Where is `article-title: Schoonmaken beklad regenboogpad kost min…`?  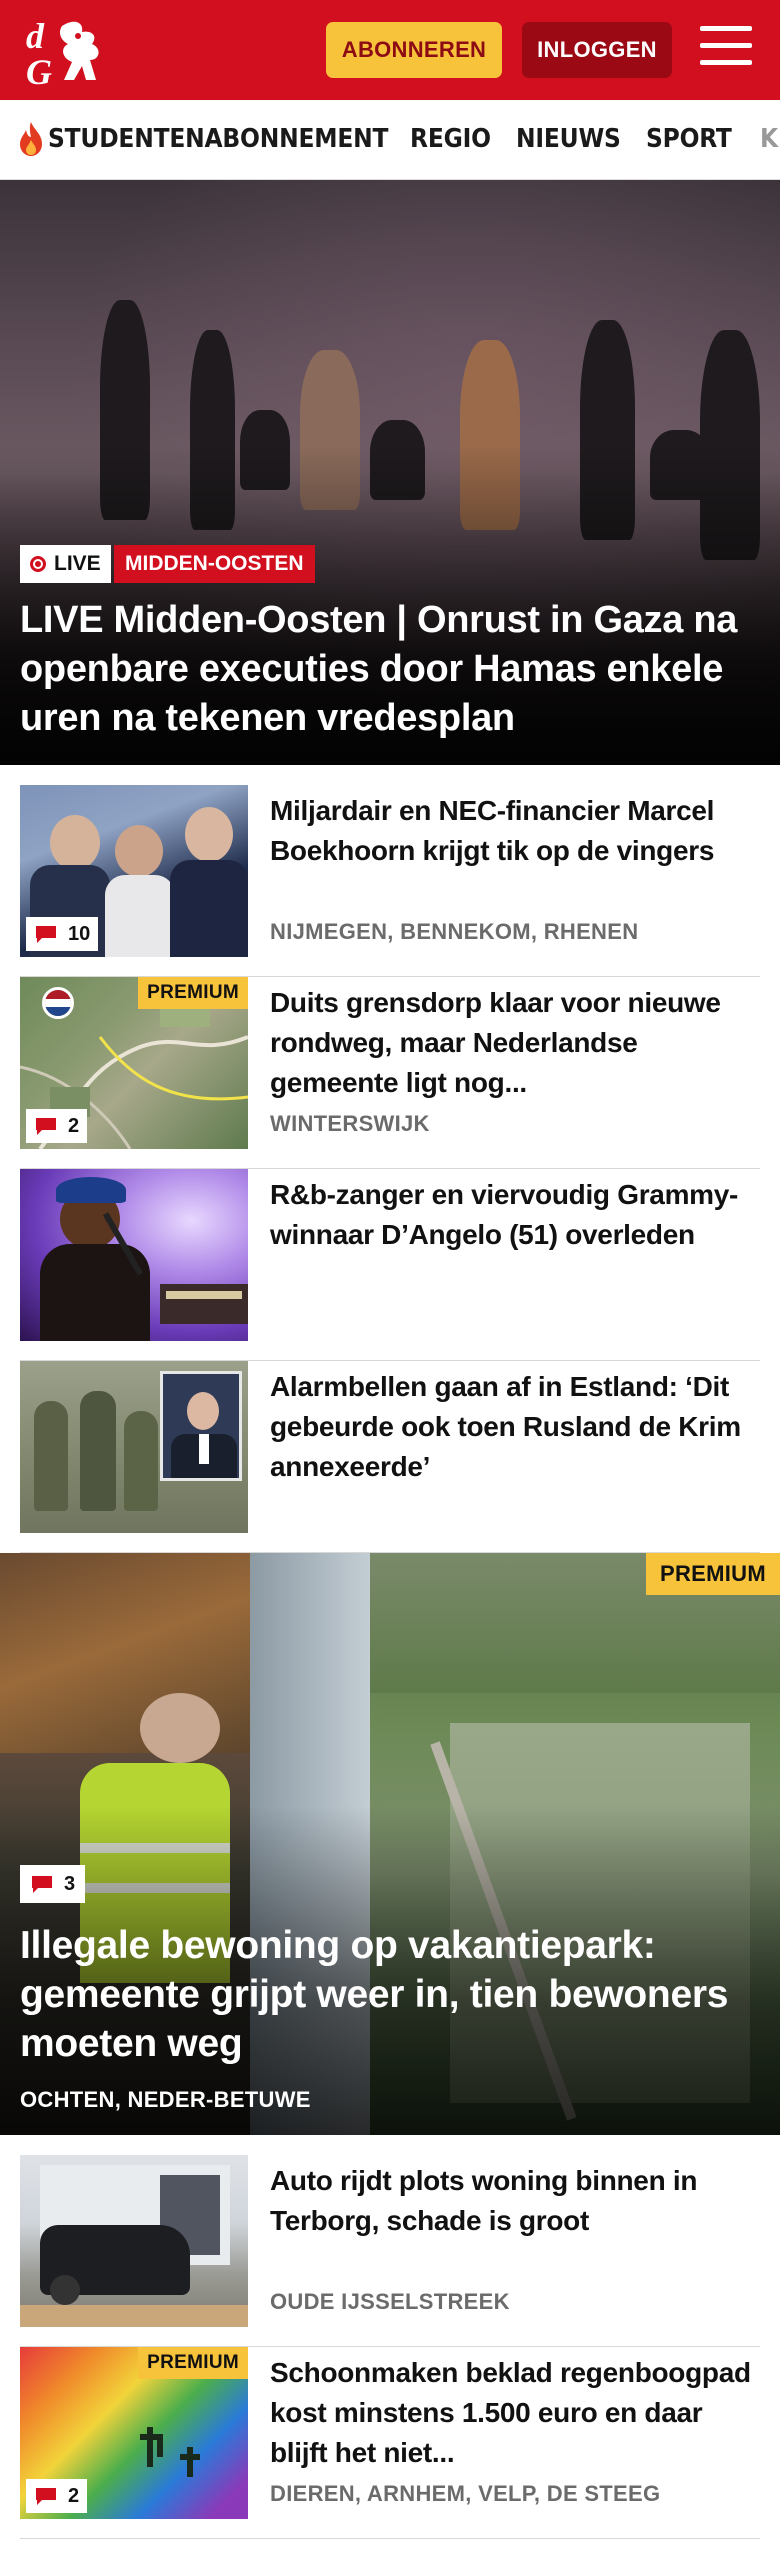
article-title: Schoonmaken beklad regenboogpad kost min… is located at coordinates (515, 2413).